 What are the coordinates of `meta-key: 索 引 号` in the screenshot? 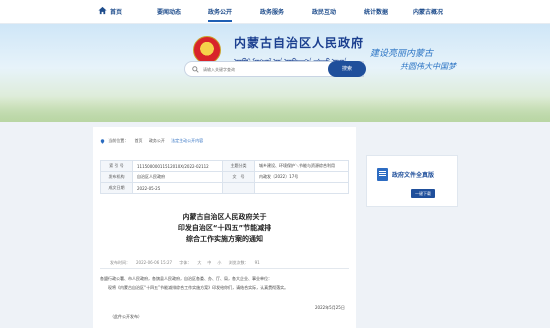 It's located at (116, 166).